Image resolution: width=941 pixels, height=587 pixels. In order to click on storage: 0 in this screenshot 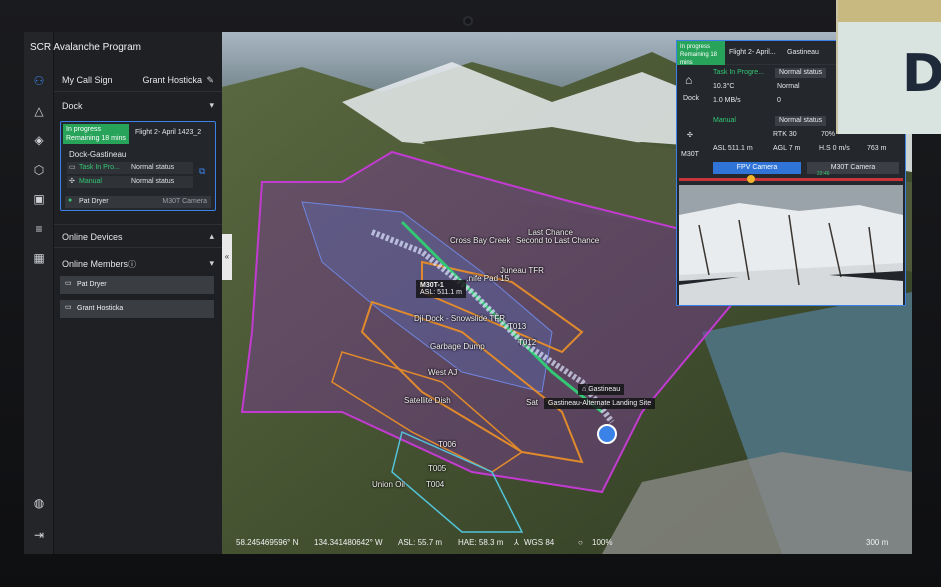, I will do `click(779, 100)`.